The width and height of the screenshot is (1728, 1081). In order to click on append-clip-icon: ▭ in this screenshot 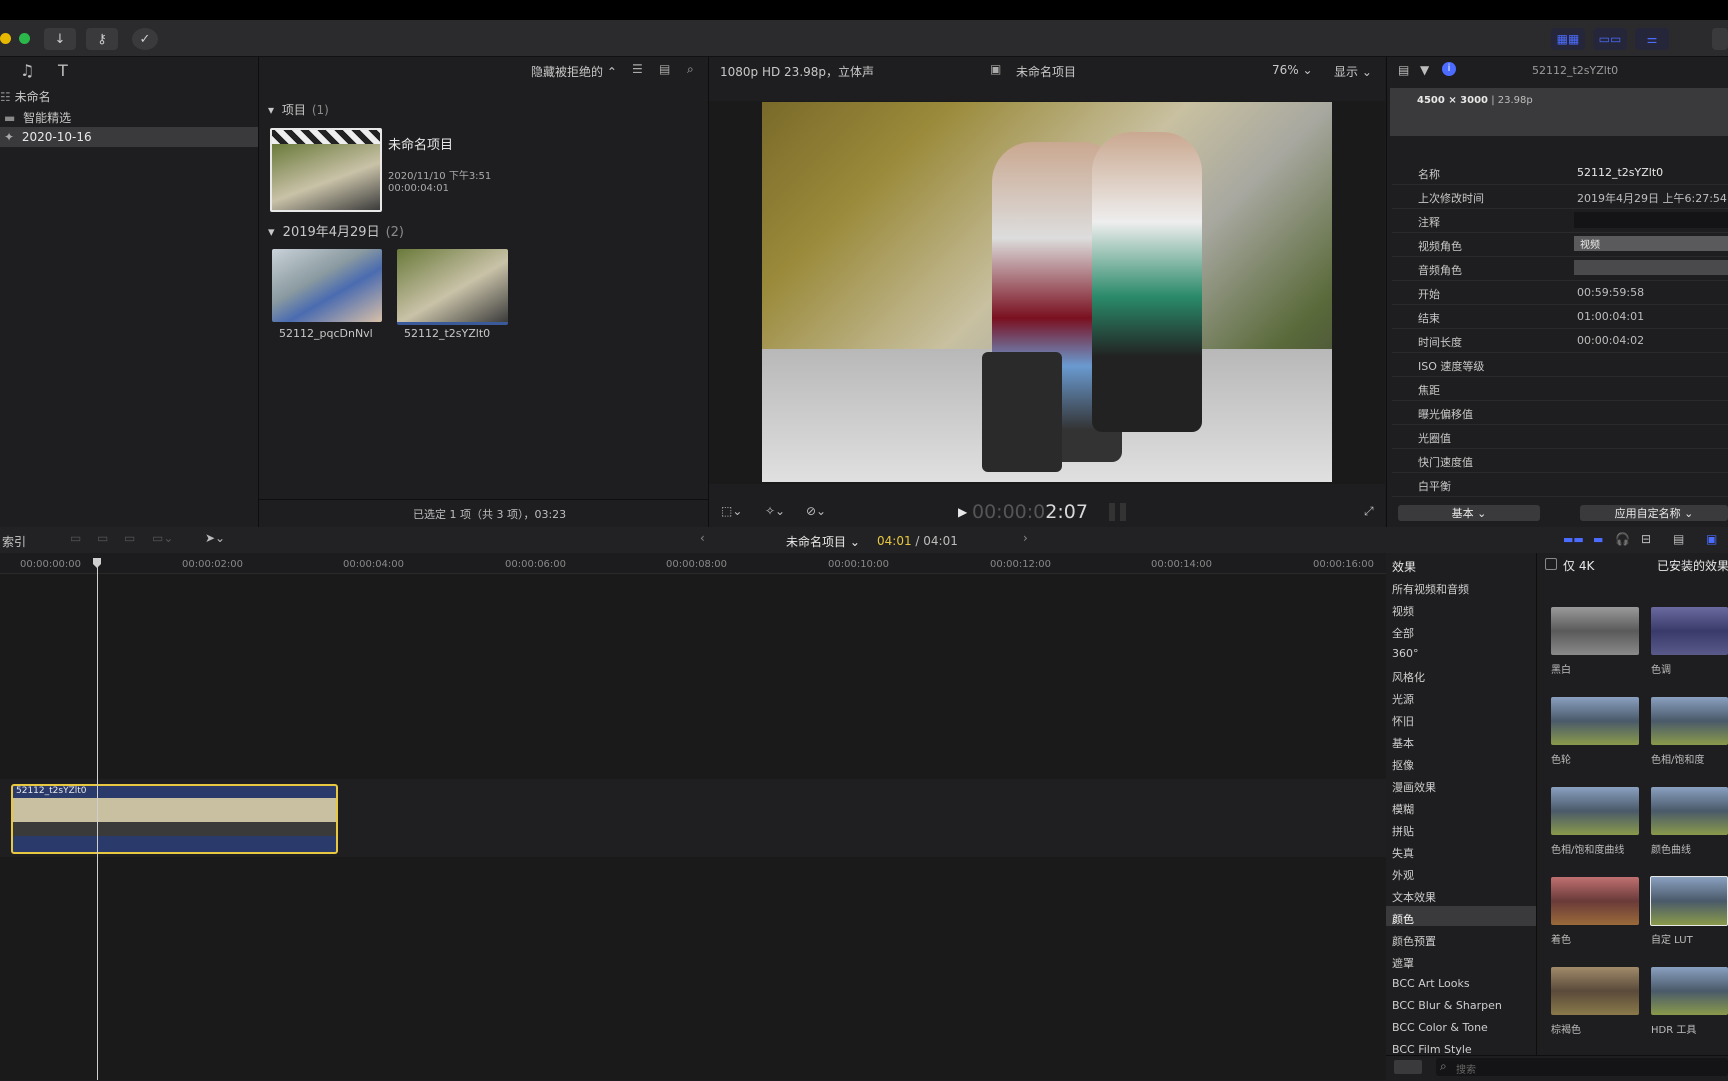, I will do `click(129, 538)`.